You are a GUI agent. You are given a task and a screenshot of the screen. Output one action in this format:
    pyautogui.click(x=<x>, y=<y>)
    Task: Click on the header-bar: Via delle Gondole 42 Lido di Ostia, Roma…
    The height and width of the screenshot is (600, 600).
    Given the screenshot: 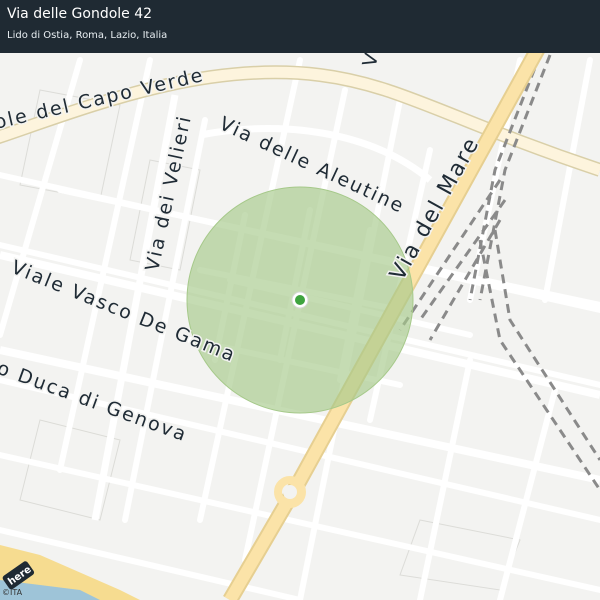 What is the action you would take?
    pyautogui.click(x=300, y=26)
    